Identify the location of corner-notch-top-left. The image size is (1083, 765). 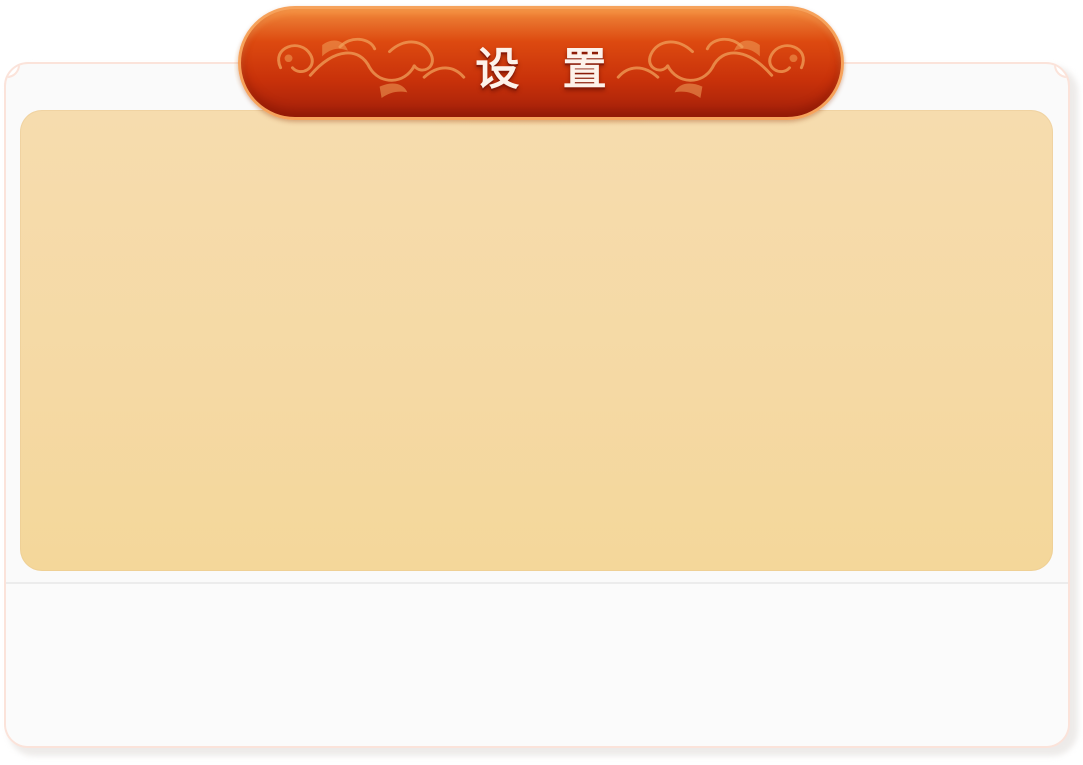
(13, 71).